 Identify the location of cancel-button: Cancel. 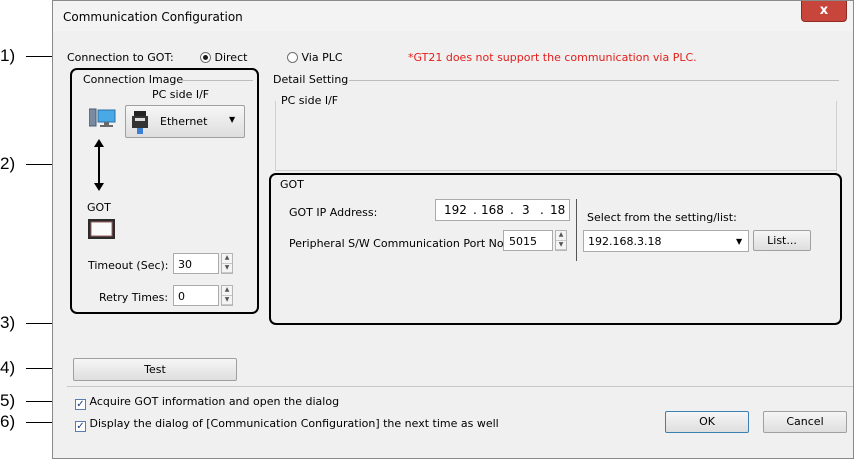
(805, 422).